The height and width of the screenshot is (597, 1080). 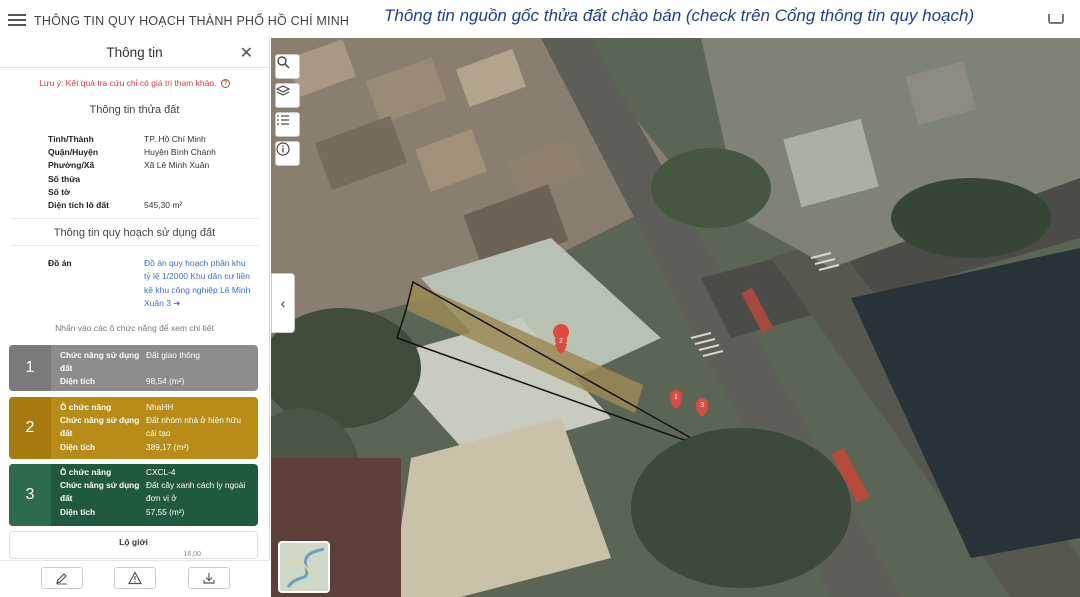 I want to click on edit-icon, so click(x=61, y=579).